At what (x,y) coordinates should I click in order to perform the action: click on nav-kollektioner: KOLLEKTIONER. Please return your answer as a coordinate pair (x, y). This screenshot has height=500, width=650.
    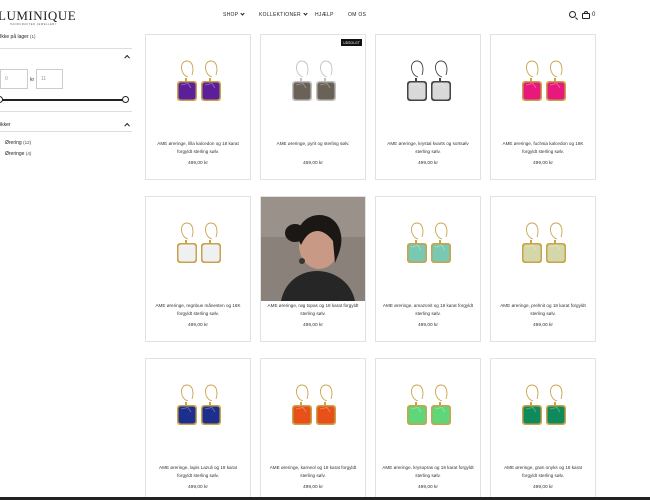
    Looking at the image, I should click on (283, 14).